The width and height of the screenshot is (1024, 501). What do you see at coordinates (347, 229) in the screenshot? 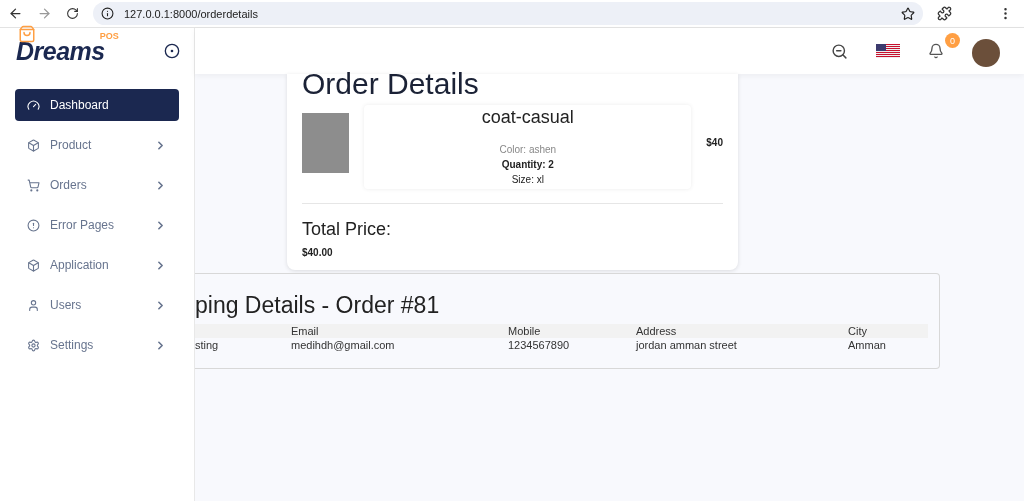
I see `total-label: Total Price:` at bounding box center [347, 229].